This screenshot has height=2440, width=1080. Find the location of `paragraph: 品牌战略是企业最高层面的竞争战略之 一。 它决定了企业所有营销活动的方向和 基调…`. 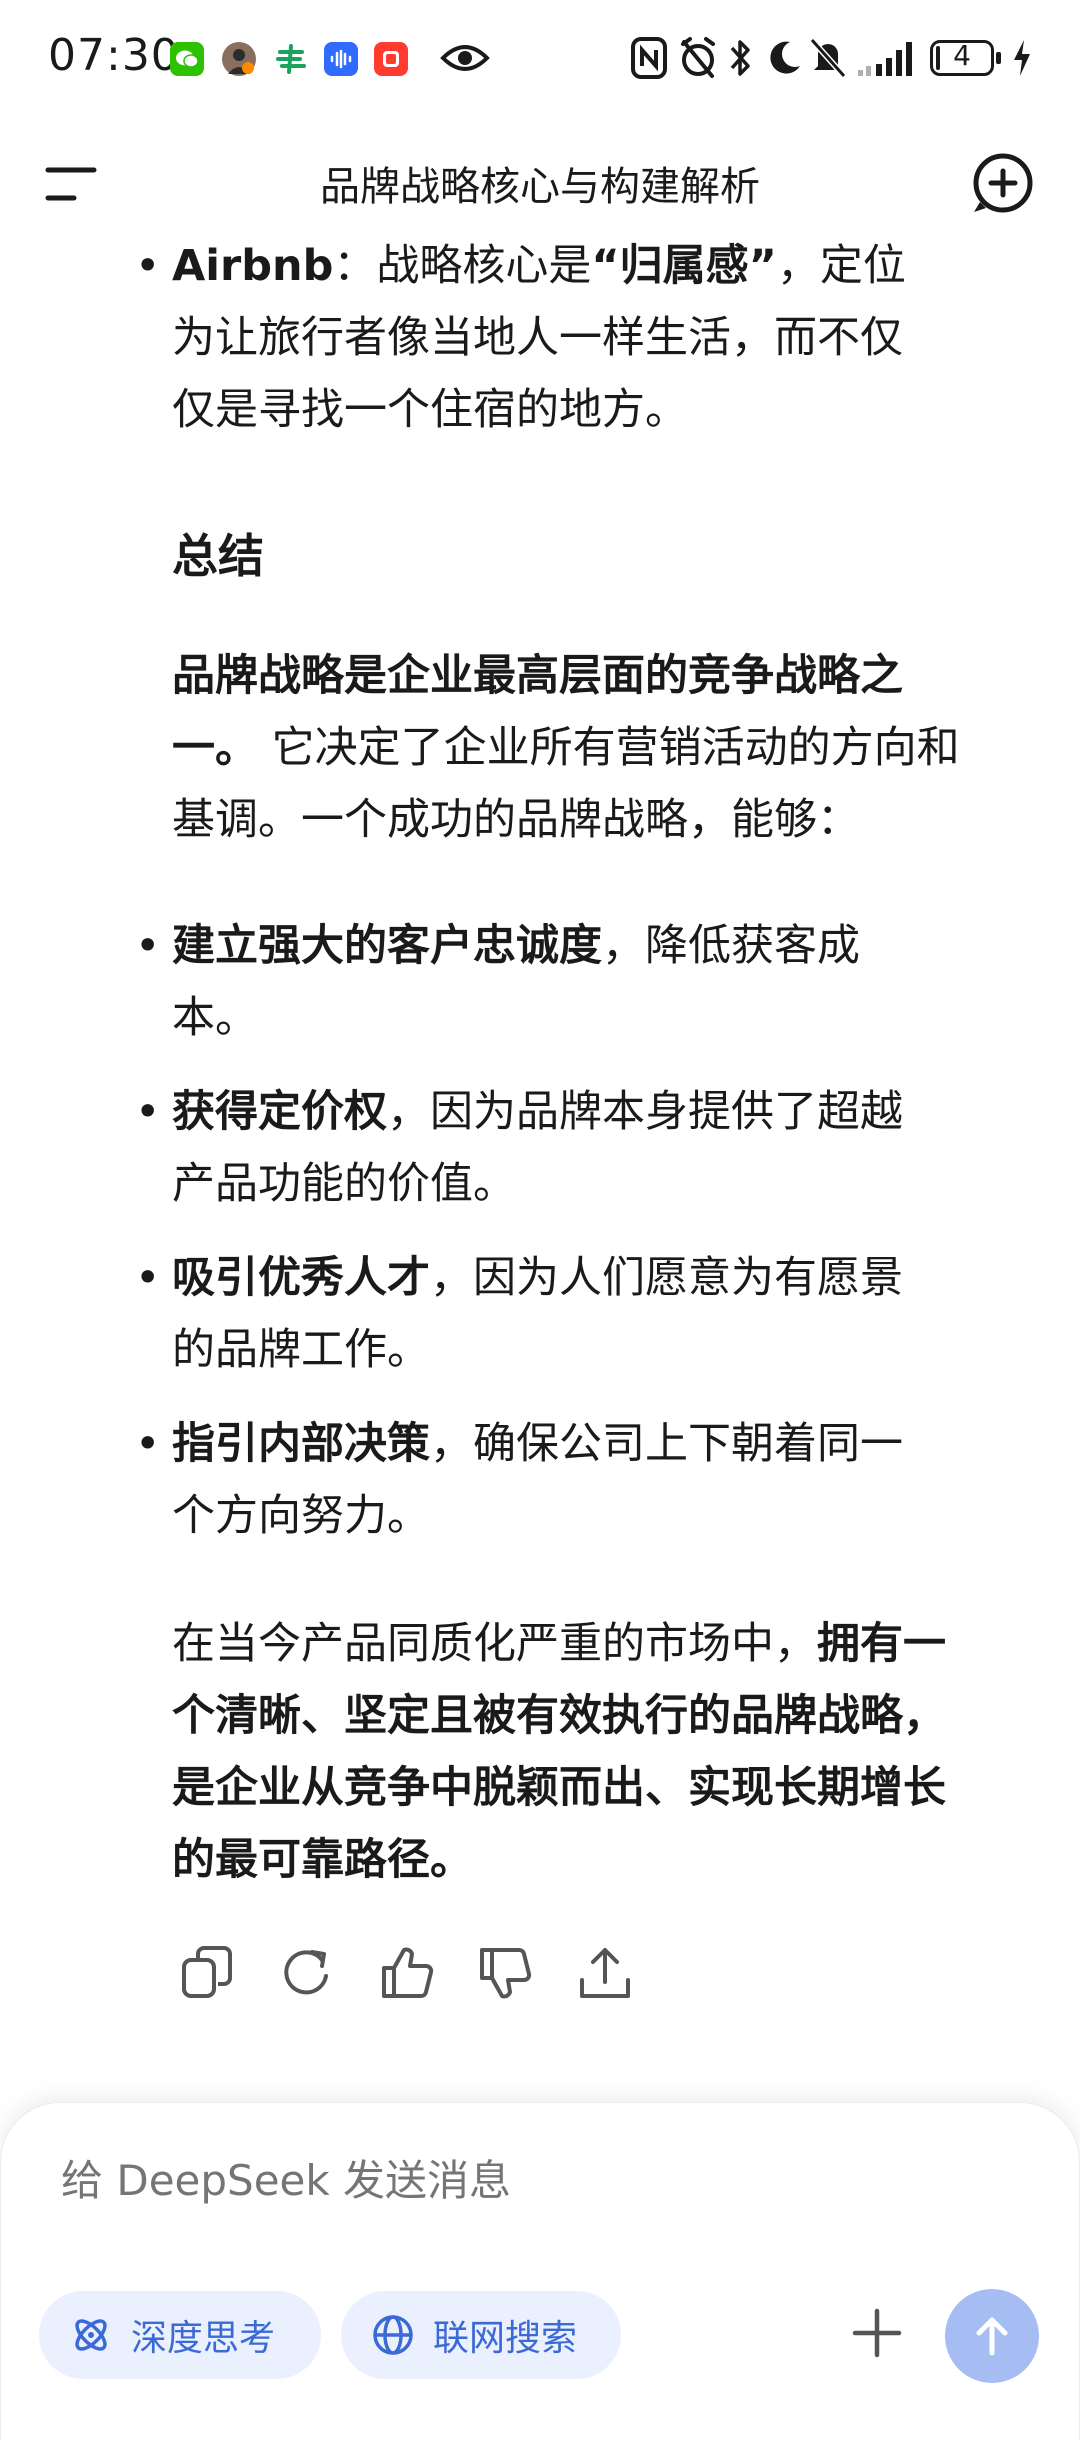

paragraph: 品牌战略是企业最高层面的竞争战略之 一。 它决定了企业所有营销活动的方向和 基调… is located at coordinates (605, 748).